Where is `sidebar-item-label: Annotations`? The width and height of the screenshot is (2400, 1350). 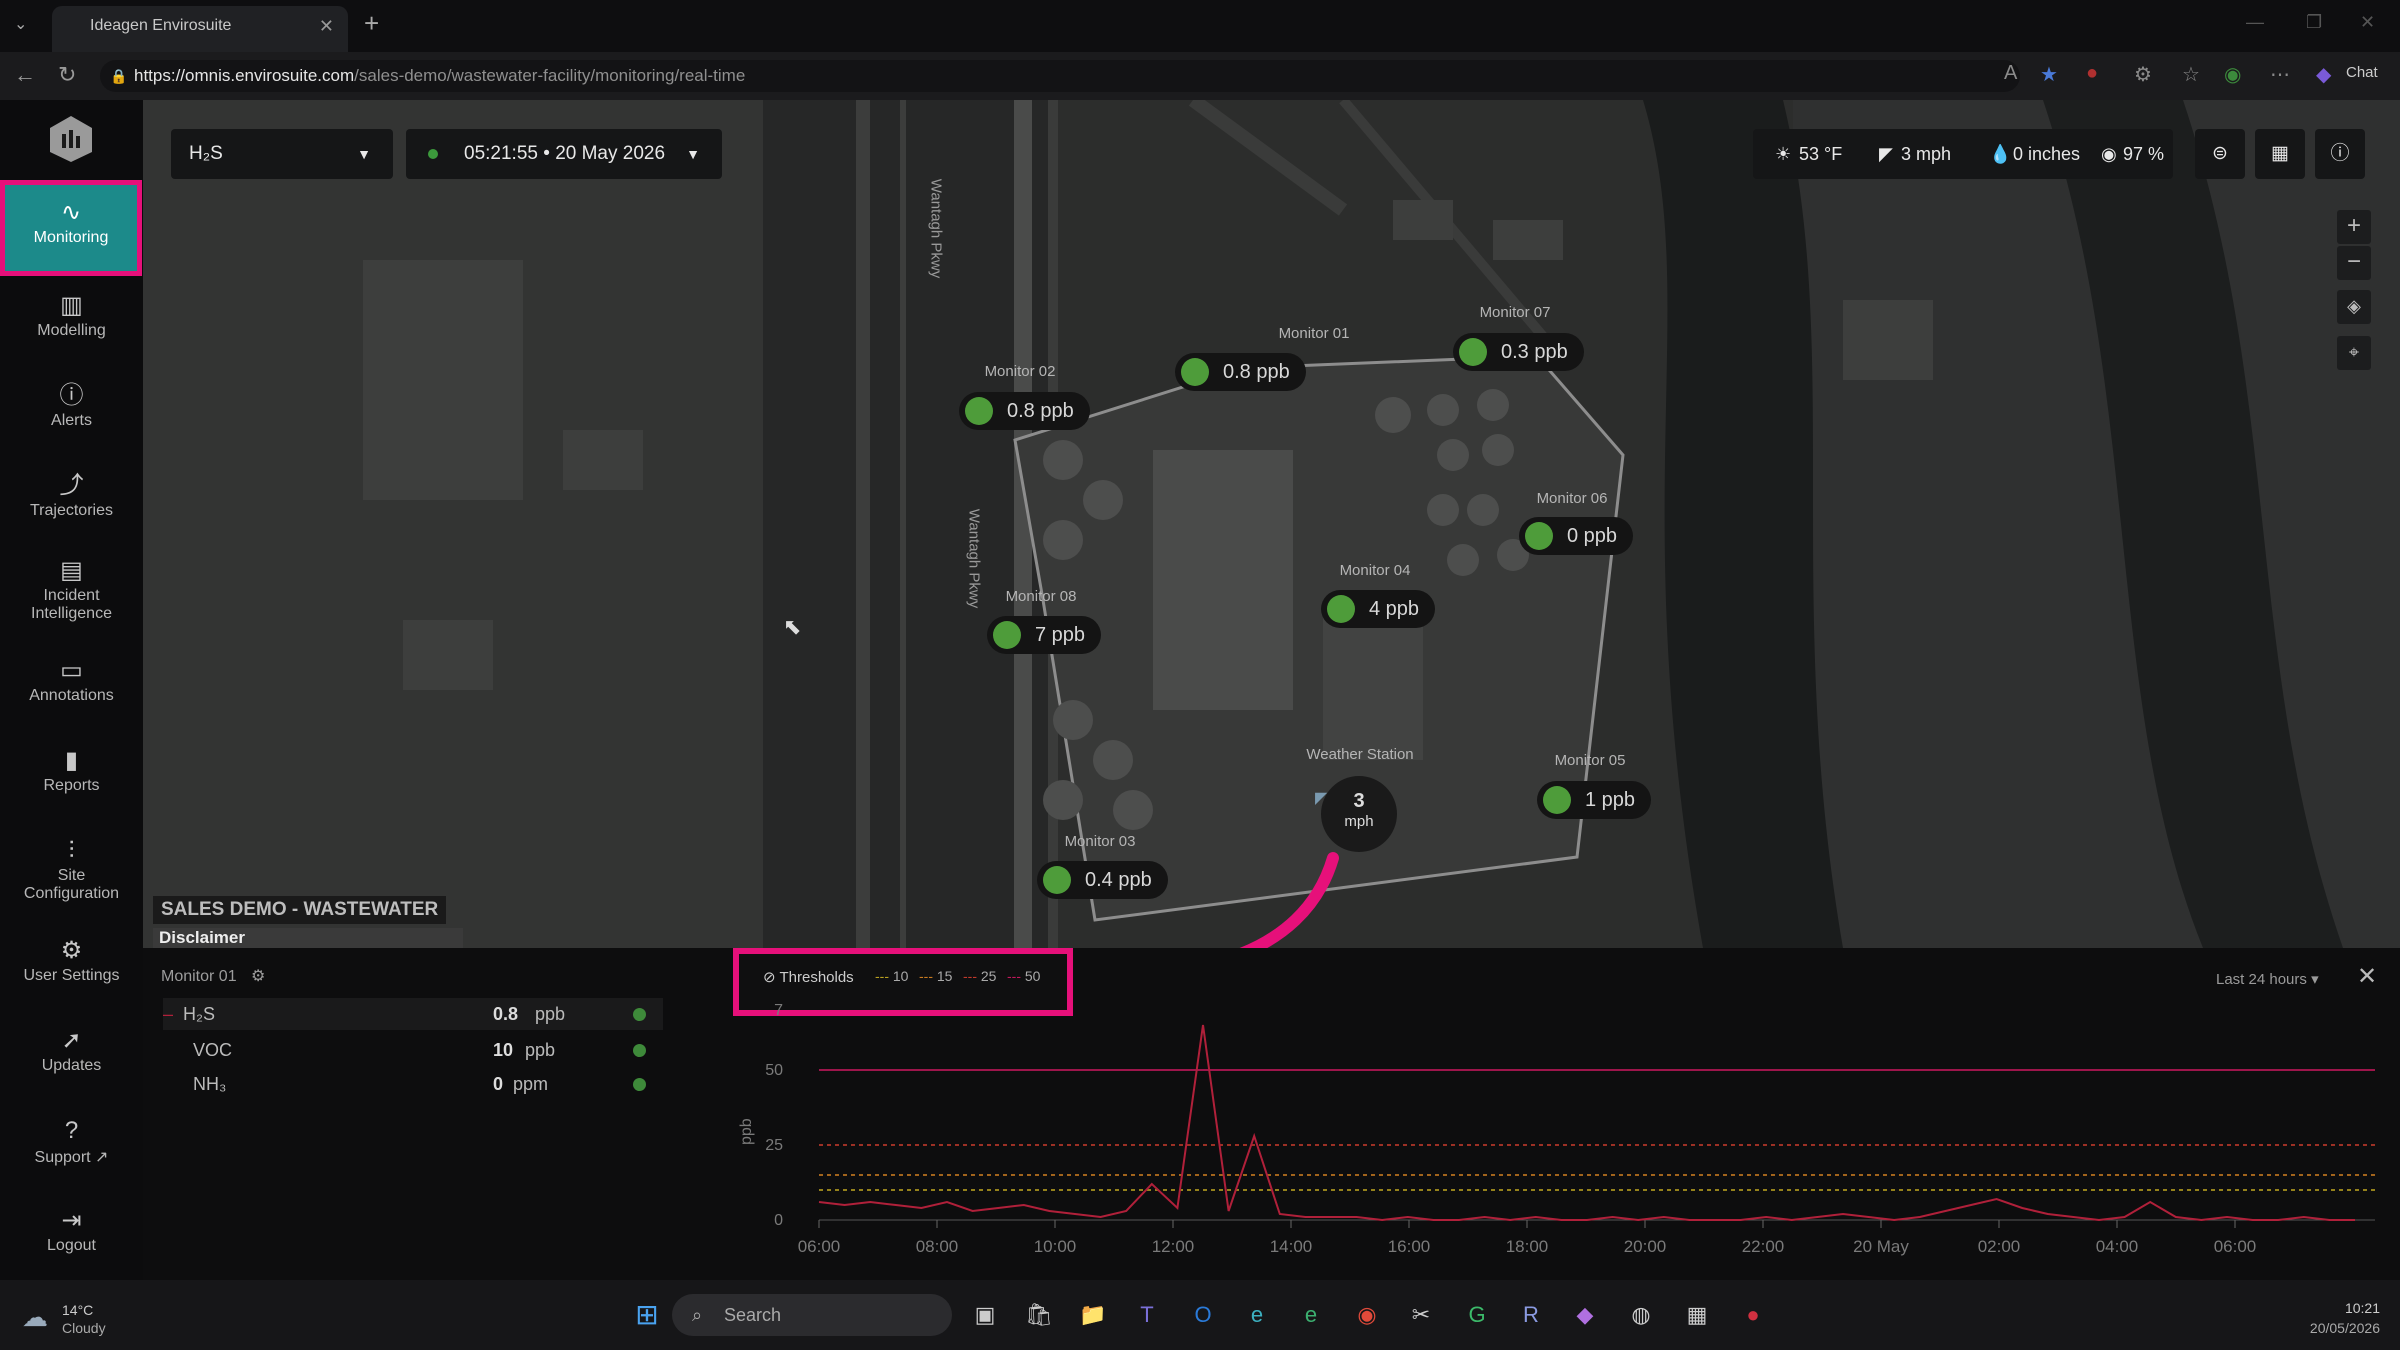
sidebar-item-label: Annotations is located at coordinates (71, 695).